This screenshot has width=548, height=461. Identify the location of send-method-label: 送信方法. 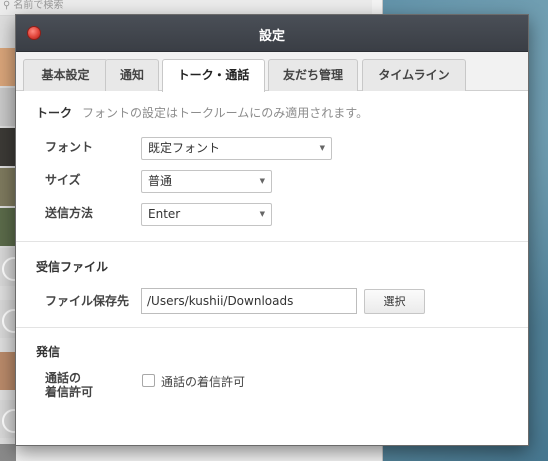
(69, 213).